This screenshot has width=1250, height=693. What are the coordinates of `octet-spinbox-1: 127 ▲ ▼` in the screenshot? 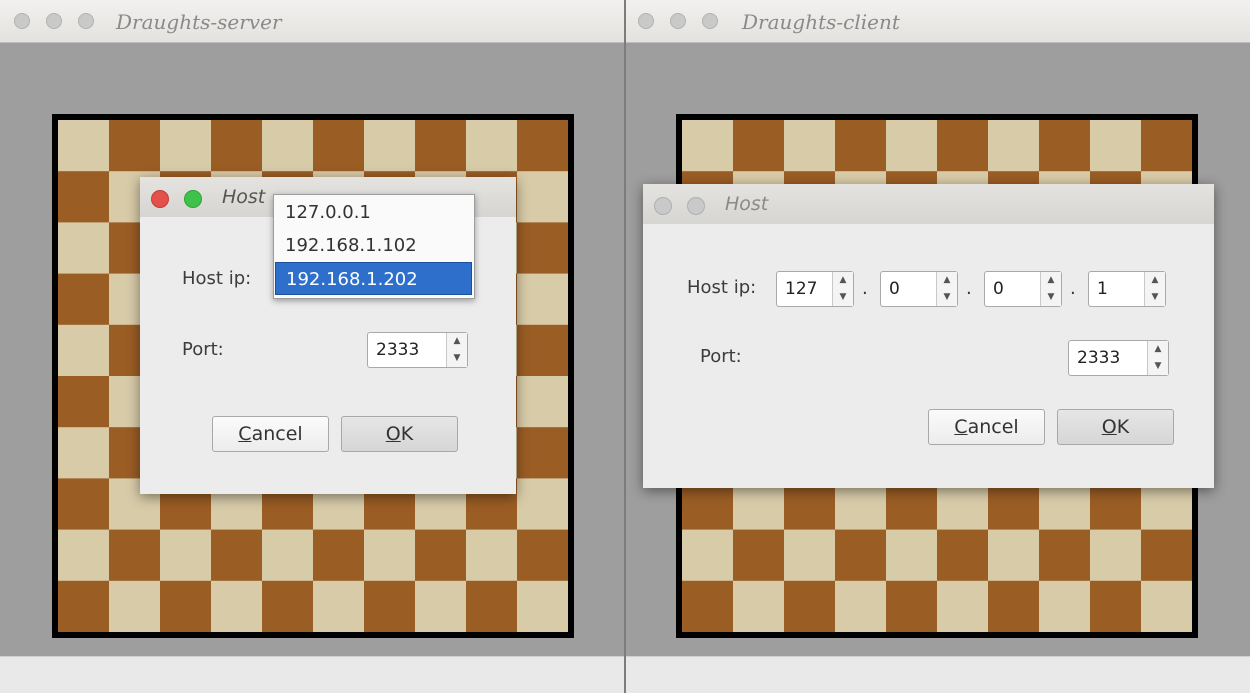 It's located at (815, 289).